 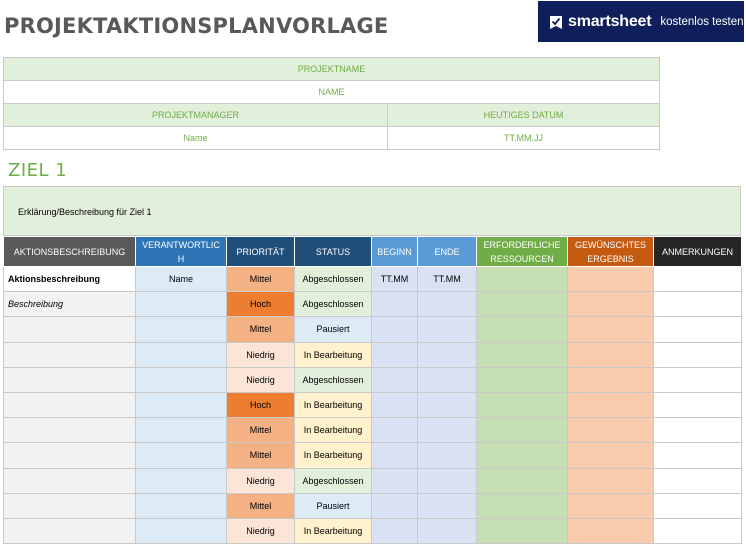 I want to click on end-cell: TT.MM, so click(x=447, y=279).